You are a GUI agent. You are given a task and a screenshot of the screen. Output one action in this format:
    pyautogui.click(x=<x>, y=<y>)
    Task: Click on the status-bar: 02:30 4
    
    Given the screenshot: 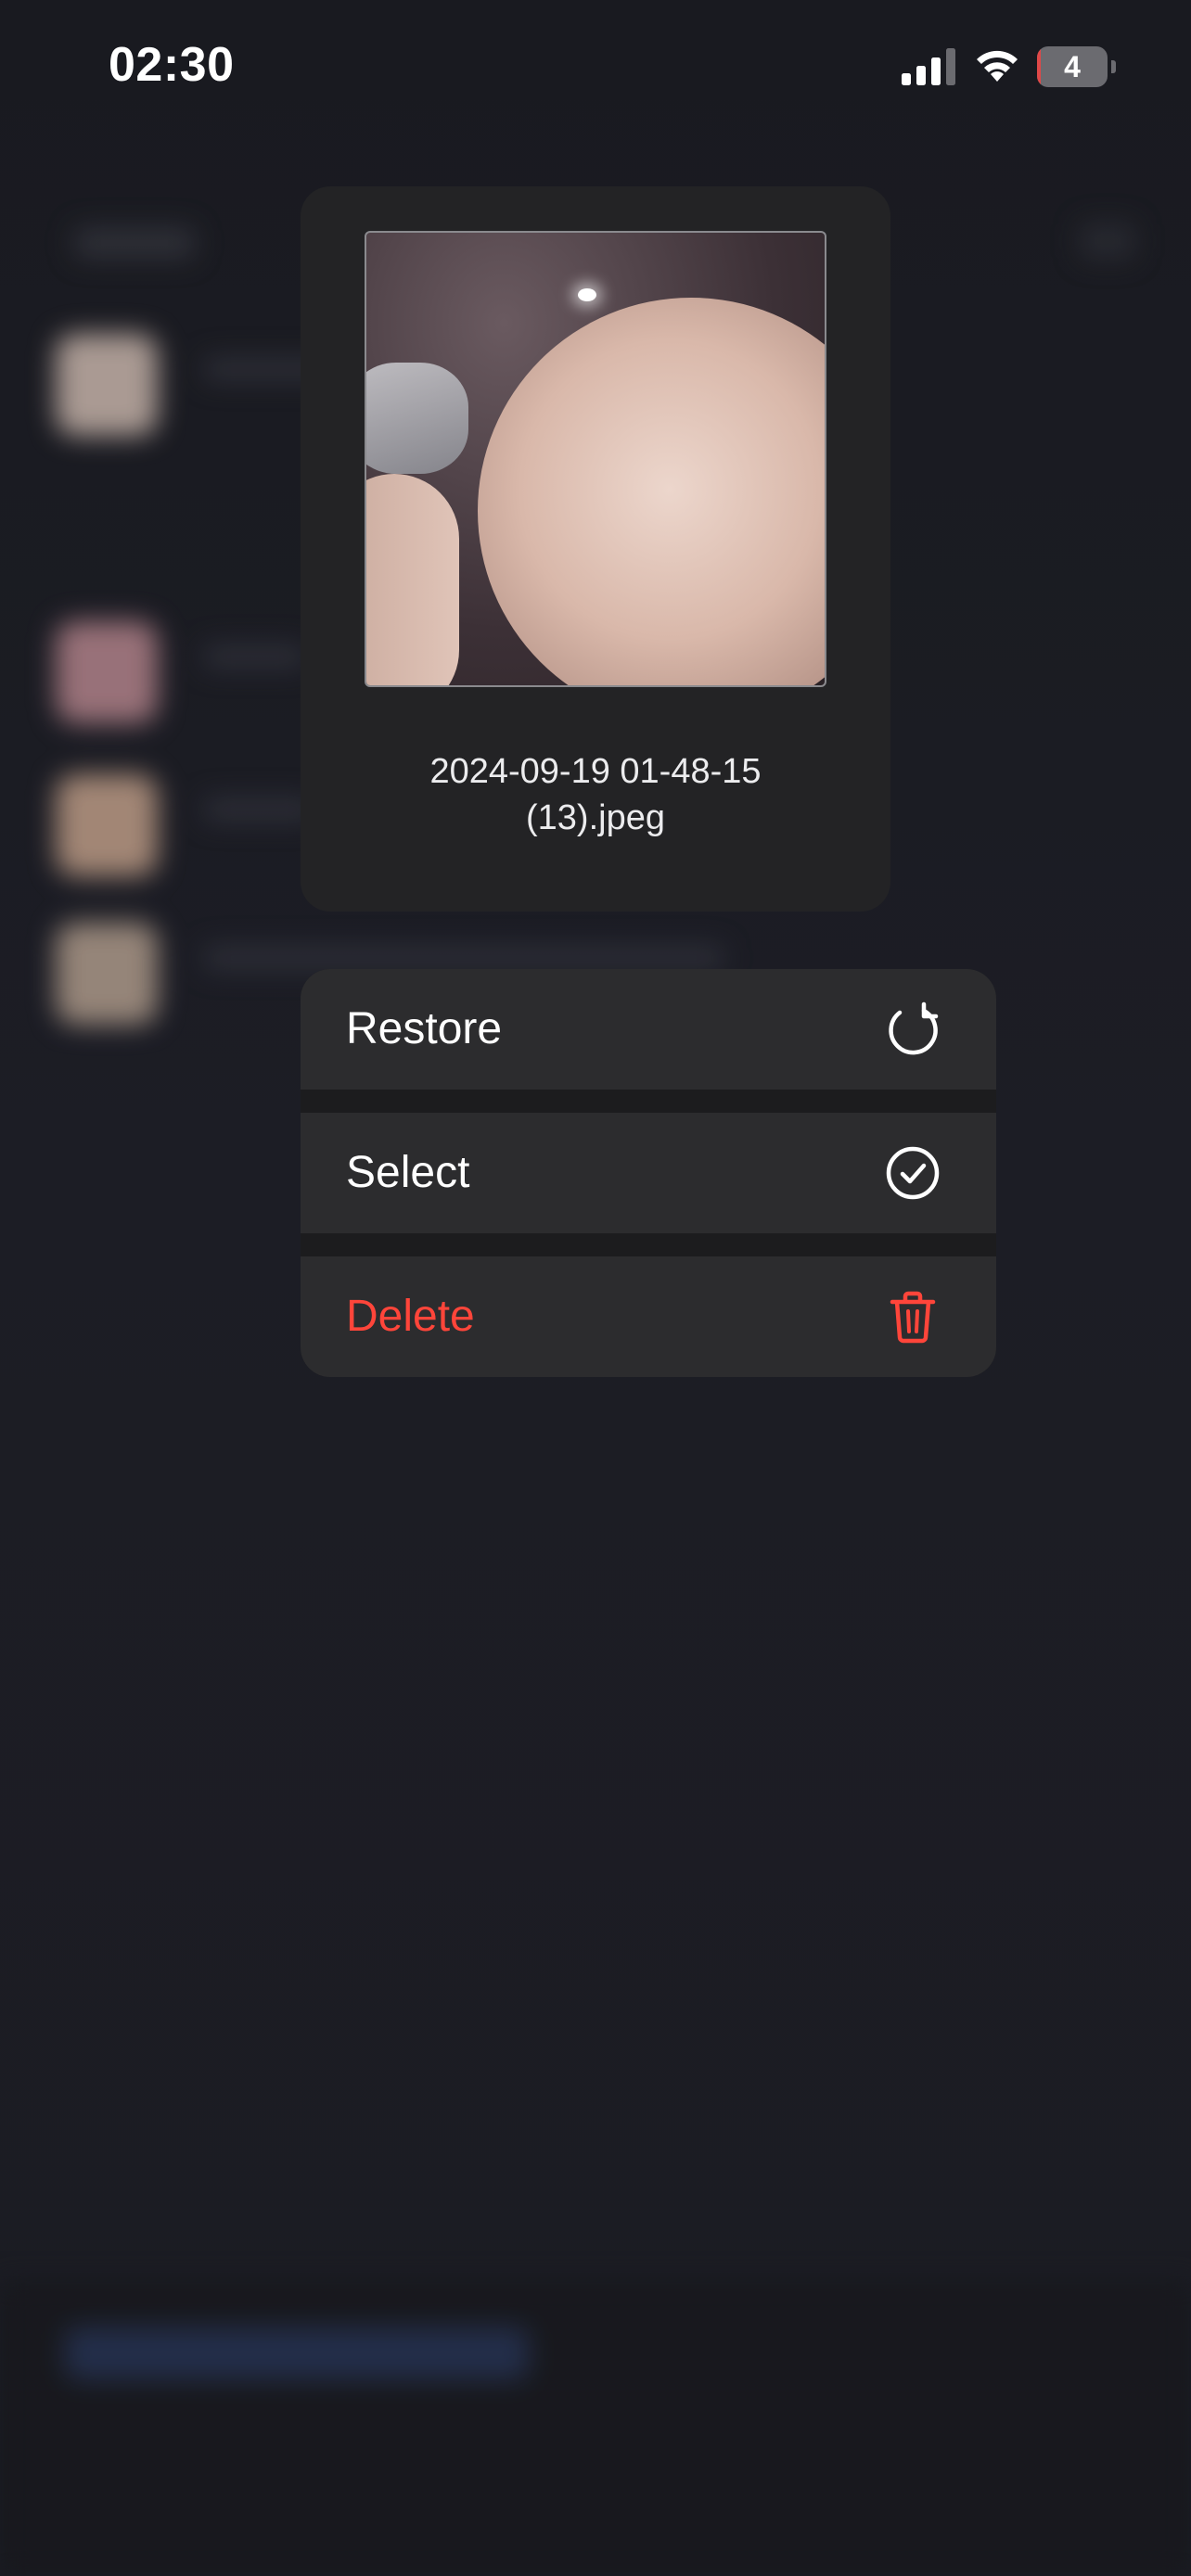 What is the action you would take?
    pyautogui.click(x=595, y=69)
    